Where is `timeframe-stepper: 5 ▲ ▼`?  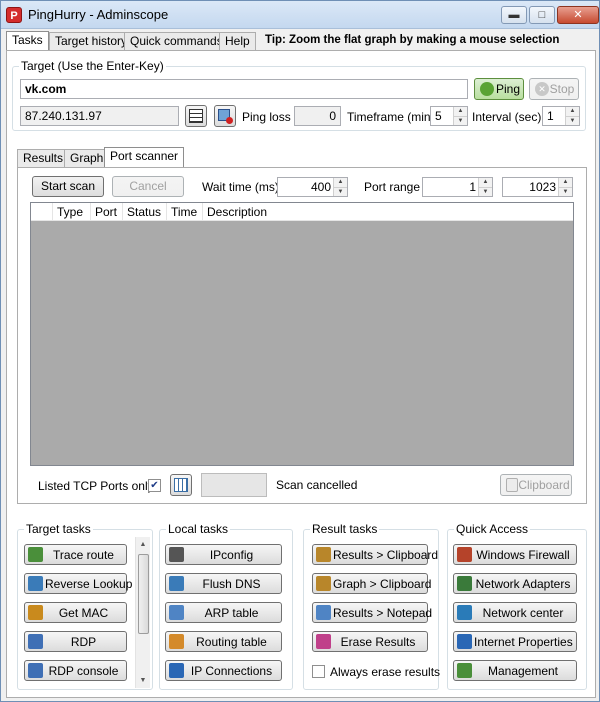
timeframe-stepper: 5 ▲ ▼ is located at coordinates (449, 116).